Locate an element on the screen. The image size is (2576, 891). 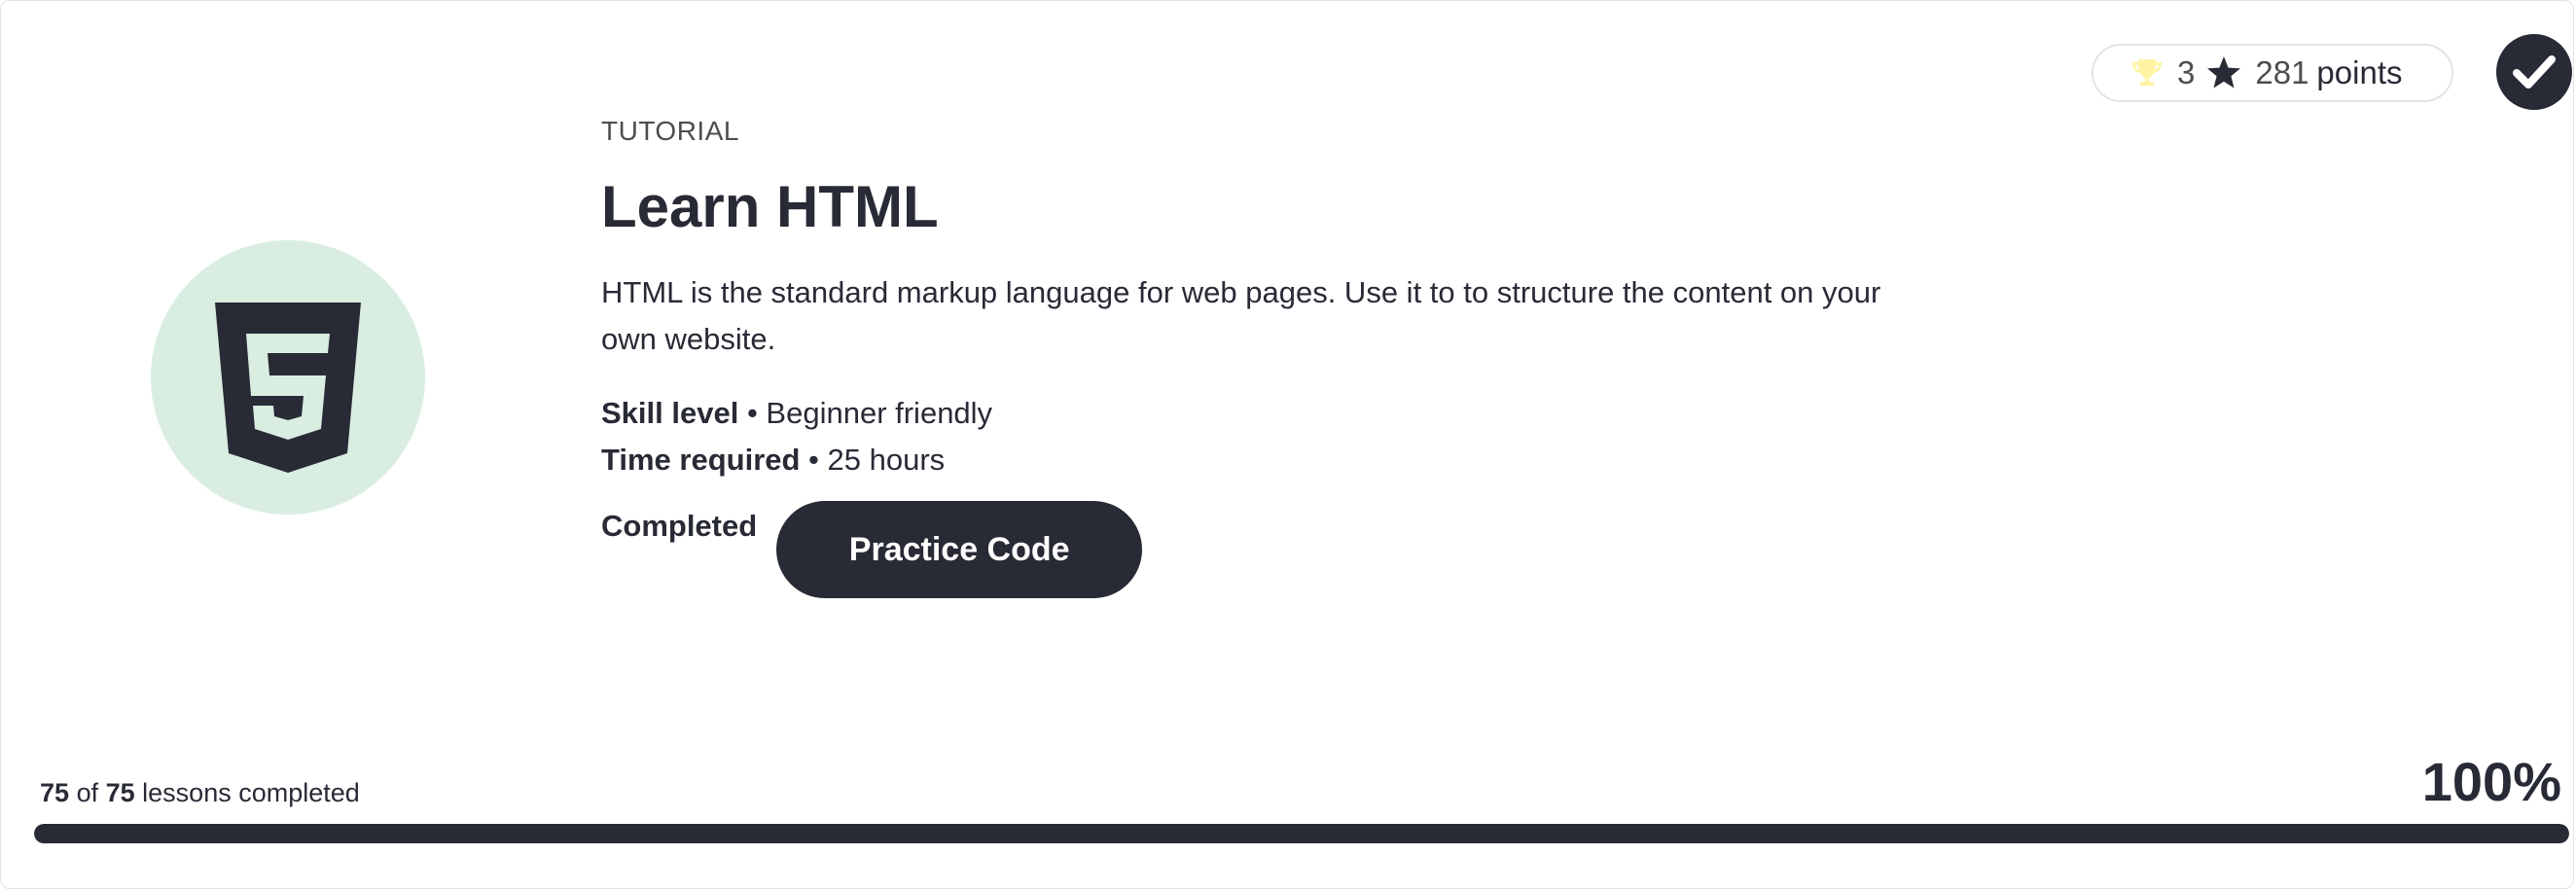
lessons-completed-count: 75 is located at coordinates (55, 792).